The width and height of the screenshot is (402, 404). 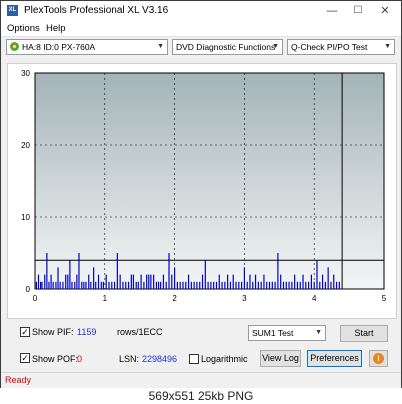 I want to click on status-bar: Ready, so click(x=201, y=380).